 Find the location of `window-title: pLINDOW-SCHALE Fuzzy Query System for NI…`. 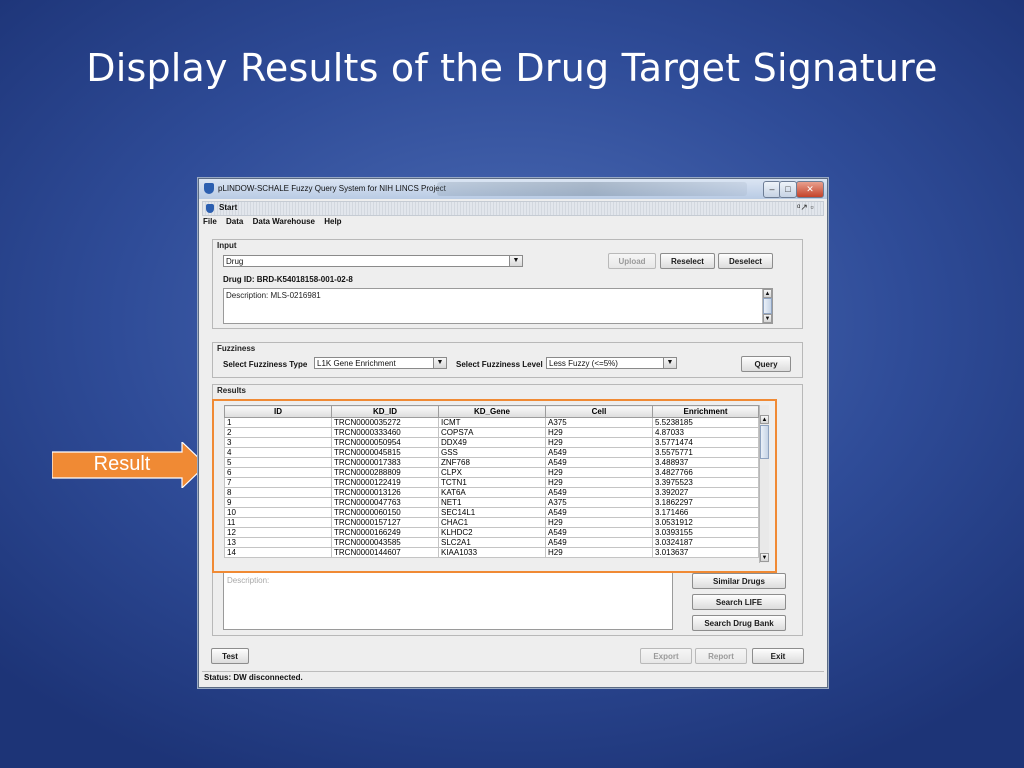

window-title: pLINDOW-SCHALE Fuzzy Query System for NI… is located at coordinates (332, 188).